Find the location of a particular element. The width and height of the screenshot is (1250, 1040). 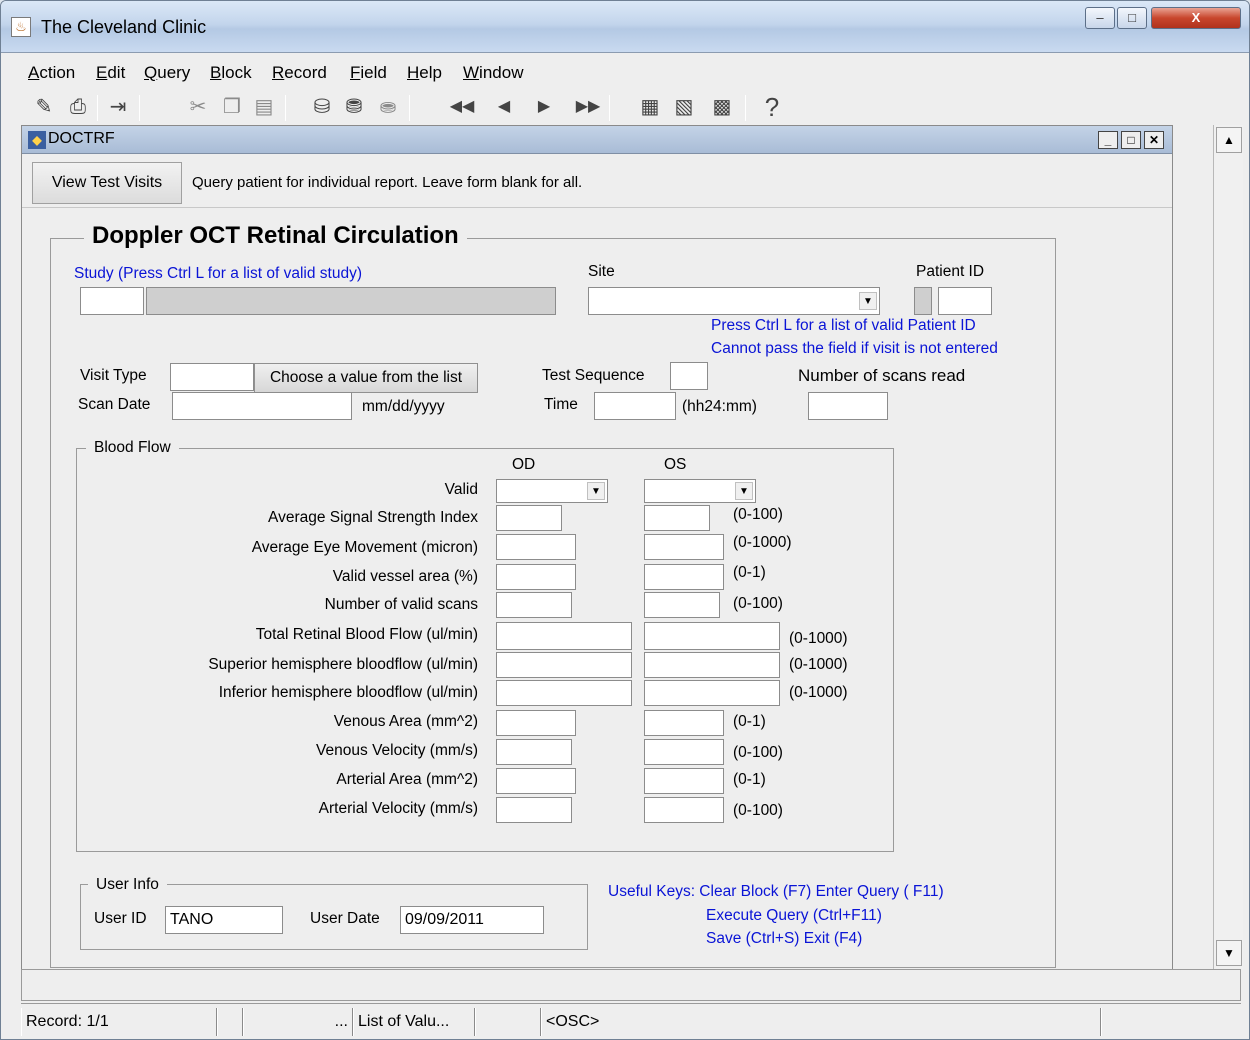

cut-icon: ✂ is located at coordinates (198, 107).